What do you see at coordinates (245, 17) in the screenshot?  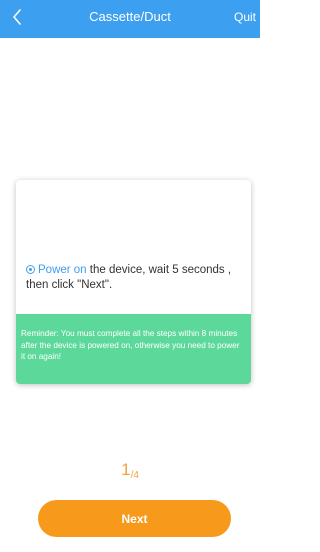 I see `quit-button: Quit` at bounding box center [245, 17].